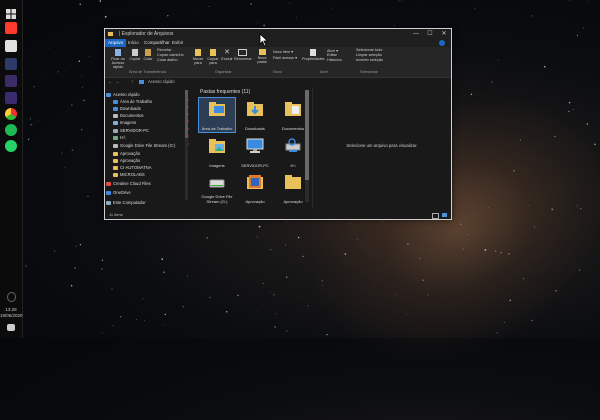 The height and width of the screenshot is (420, 600). I want to click on easy-access-button: Fácil acesso ▾, so click(285, 57).